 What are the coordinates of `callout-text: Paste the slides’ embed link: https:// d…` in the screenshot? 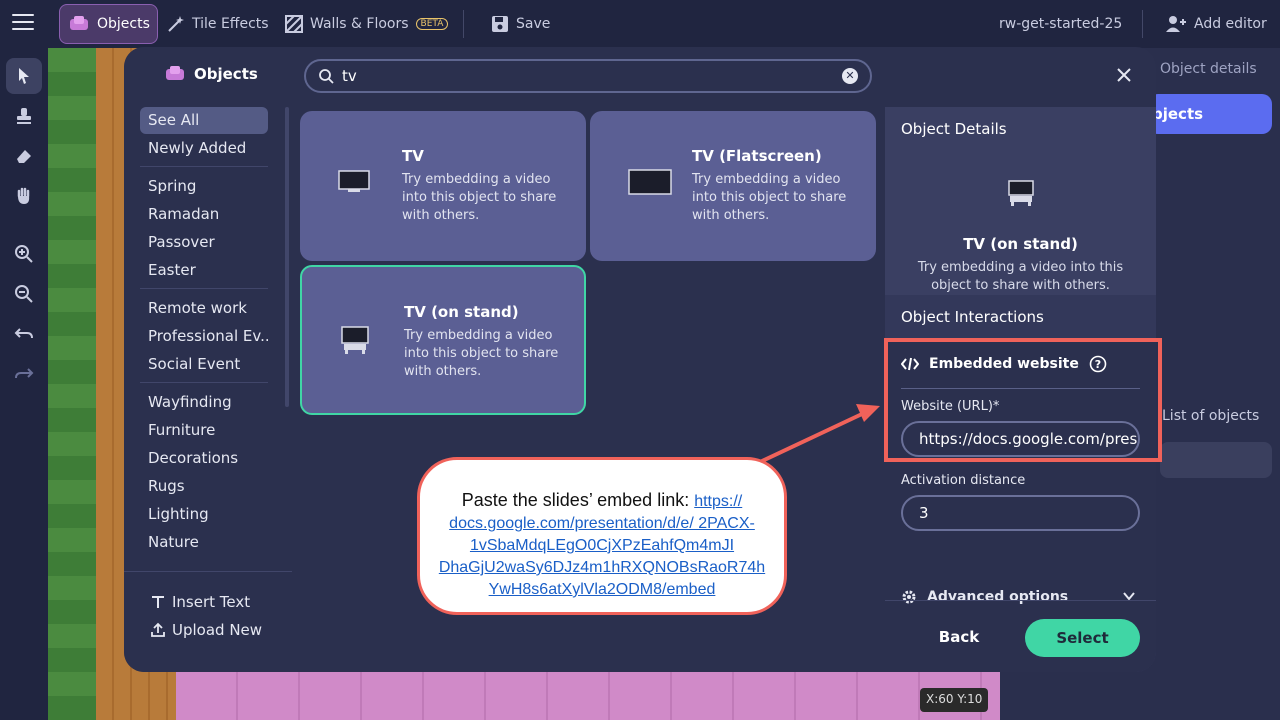 It's located at (602, 545).